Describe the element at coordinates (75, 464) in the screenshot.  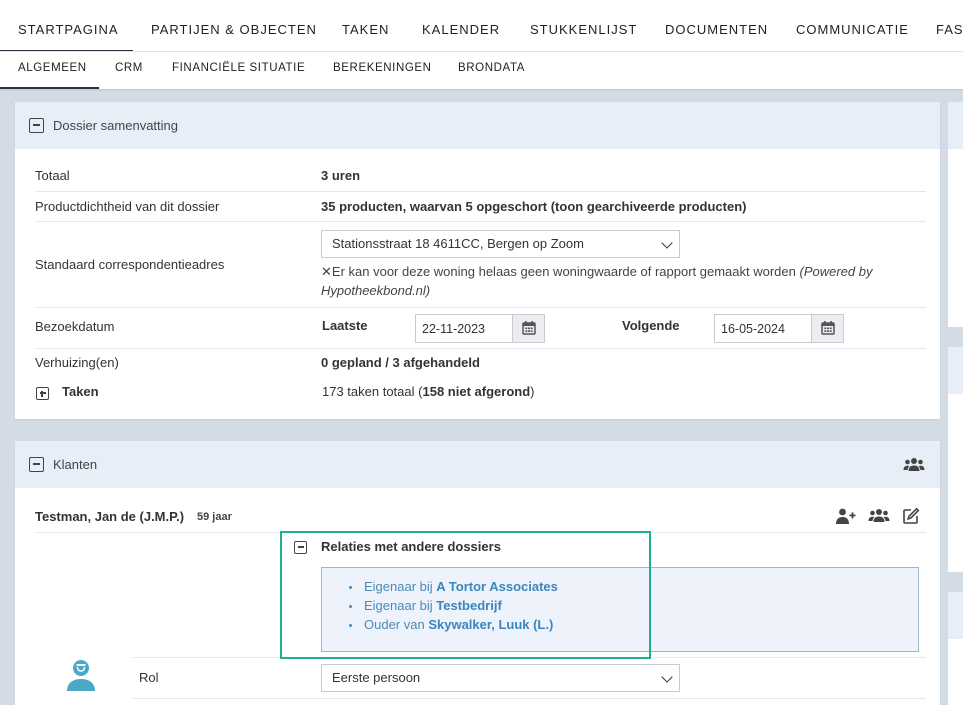
I see `panel-title: Klanten` at that location.